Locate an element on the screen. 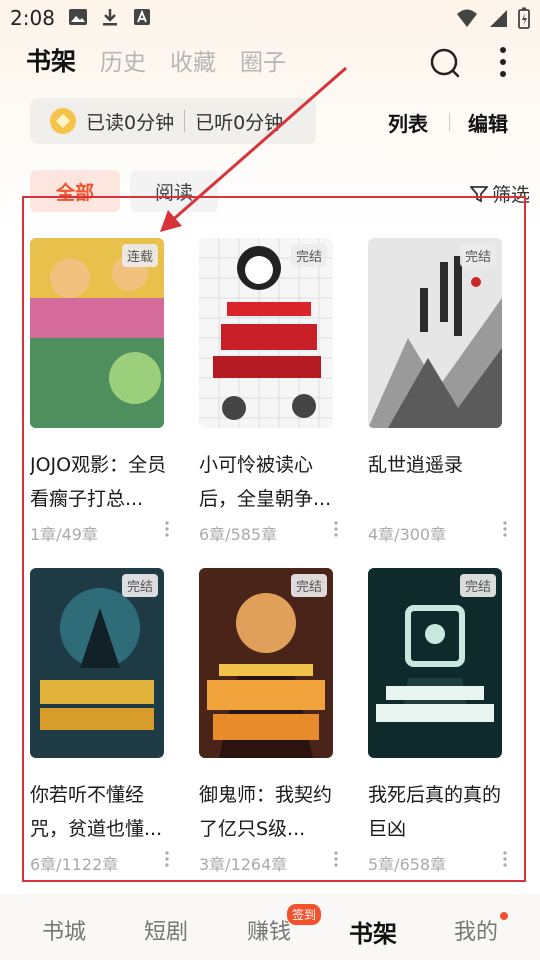  top-tabs: 书架 历史 收藏 圈子 is located at coordinates (156, 60).